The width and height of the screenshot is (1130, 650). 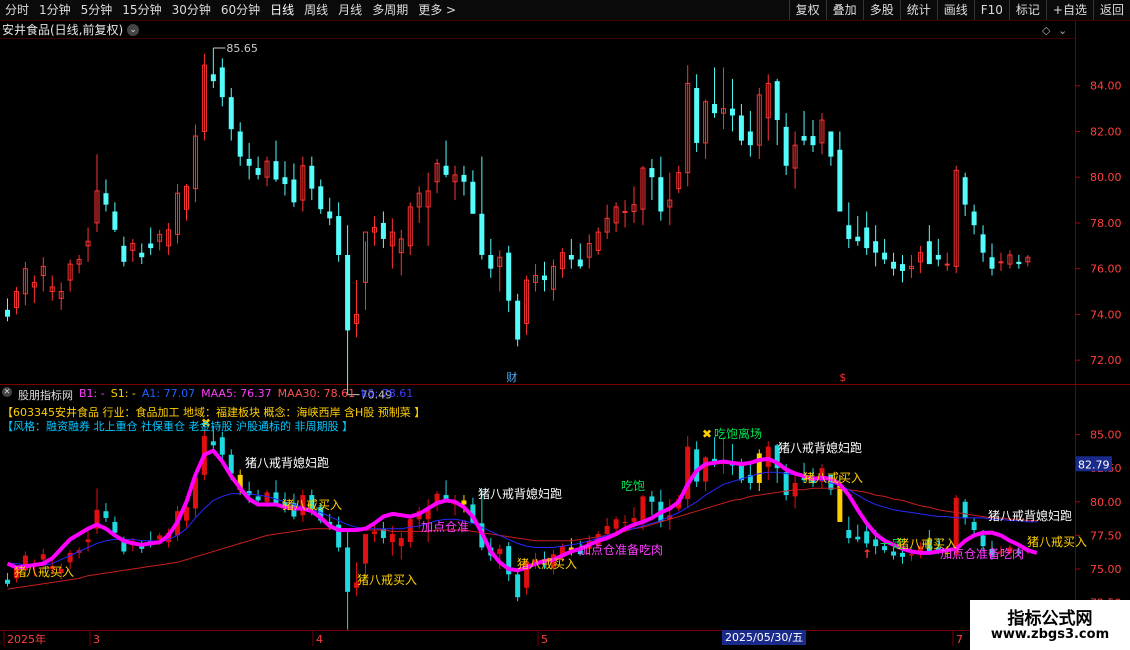 I want to click on toolbar-button-8: 返回, so click(x=1111, y=10).